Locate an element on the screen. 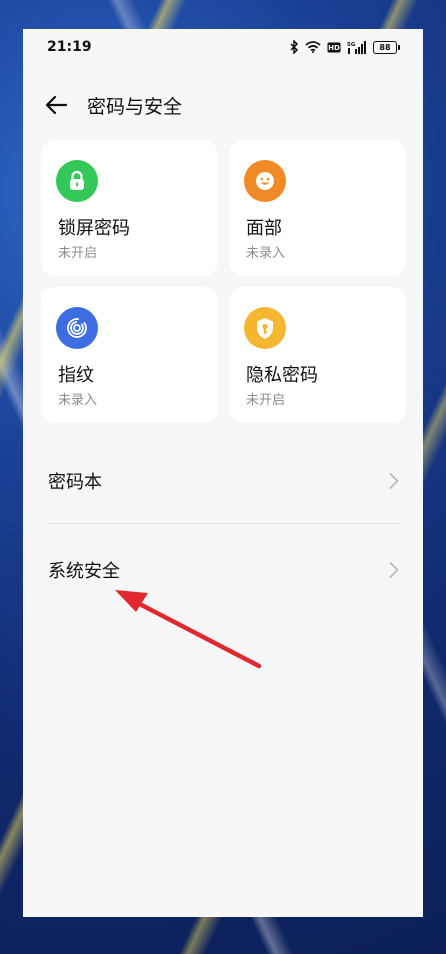 This screenshot has height=954, width=446. hd-icon: HD is located at coordinates (334, 47).